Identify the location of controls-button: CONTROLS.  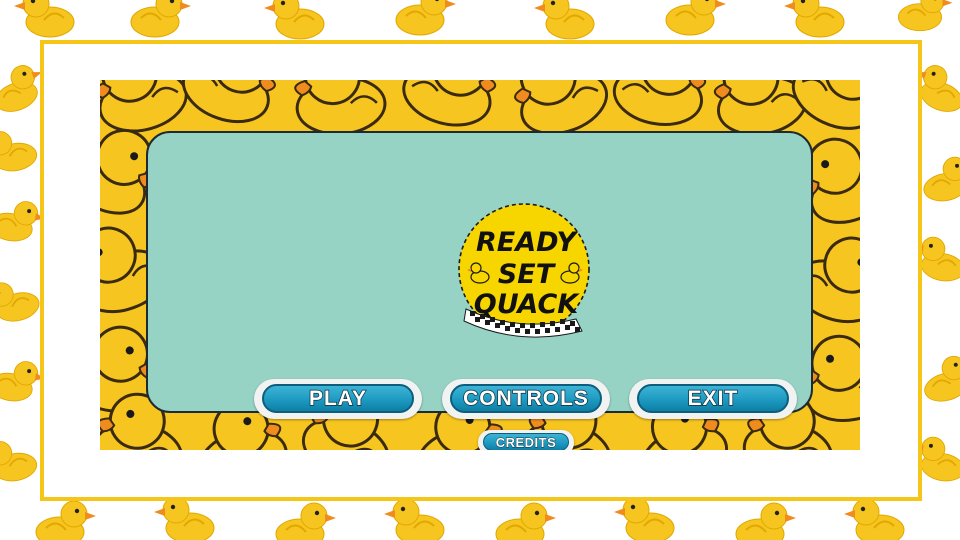
(526, 399).